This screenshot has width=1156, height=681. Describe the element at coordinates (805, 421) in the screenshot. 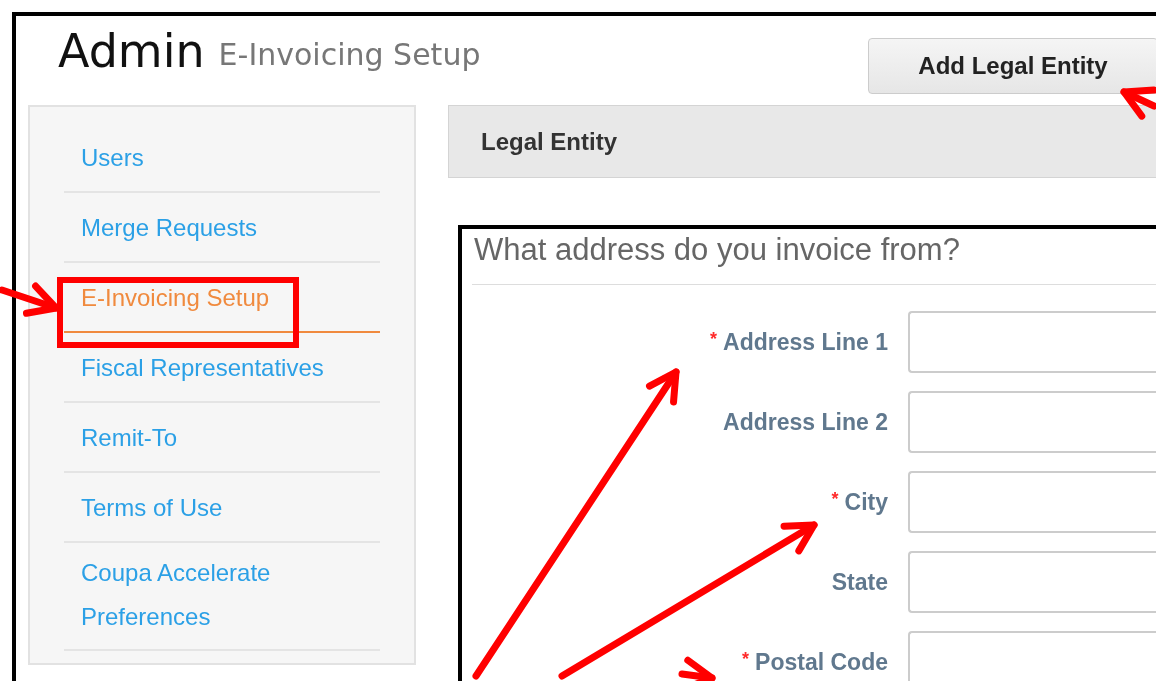

I see `field-label: Address Line 2` at that location.